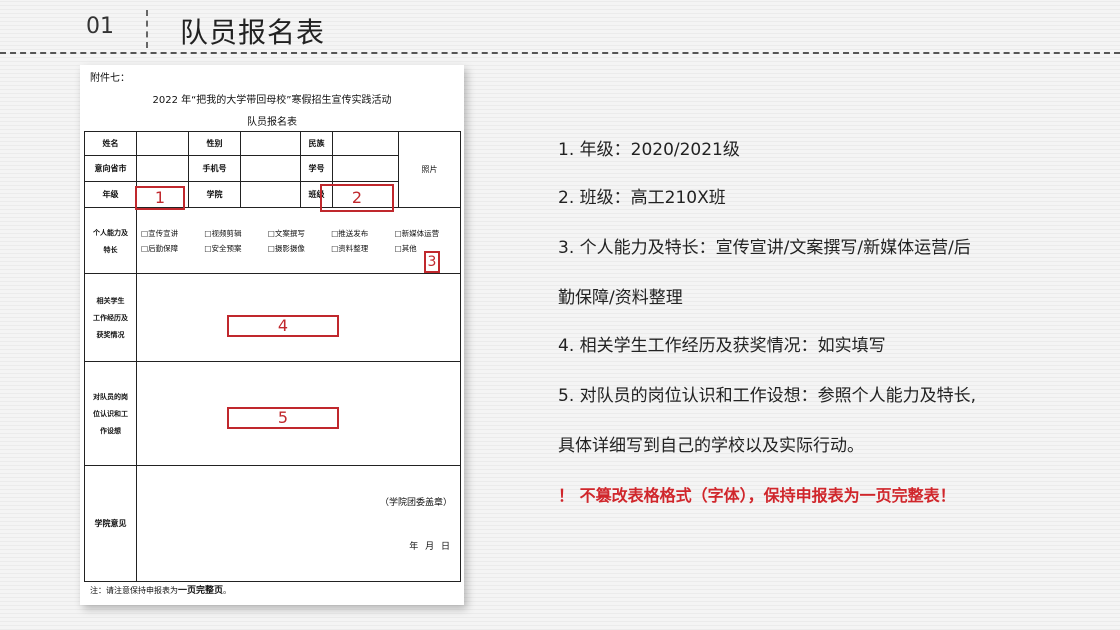  Describe the element at coordinates (361, 233) in the screenshot. I see `option-checkbox: 推送发布` at that location.